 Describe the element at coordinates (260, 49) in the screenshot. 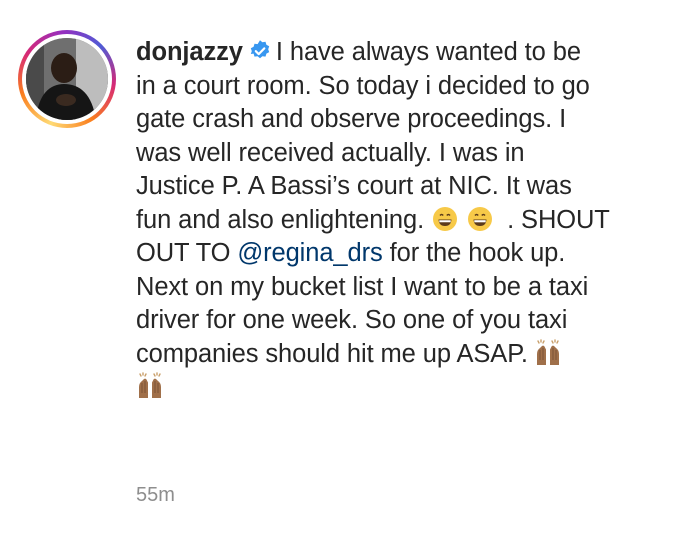

I see `verified-badge-icon` at that location.